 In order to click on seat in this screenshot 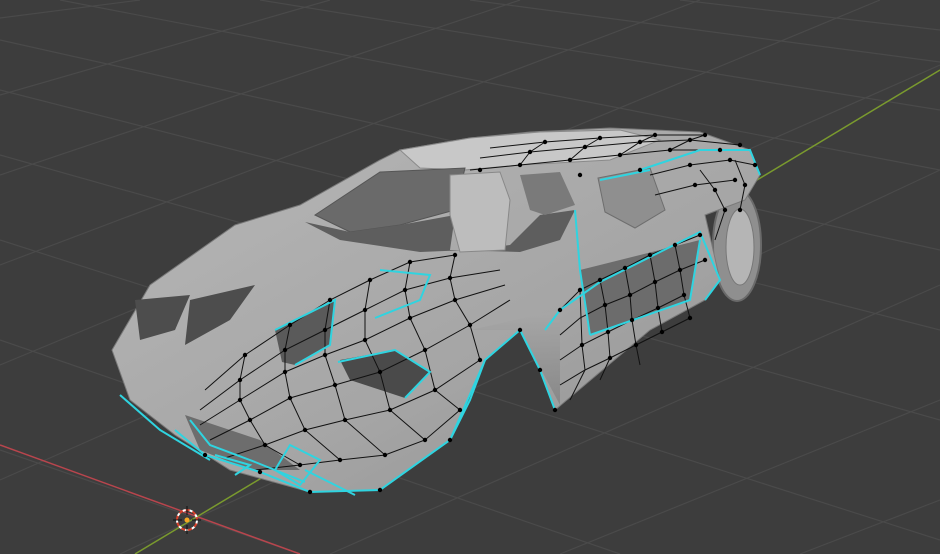, I will do `click(480, 212)`.